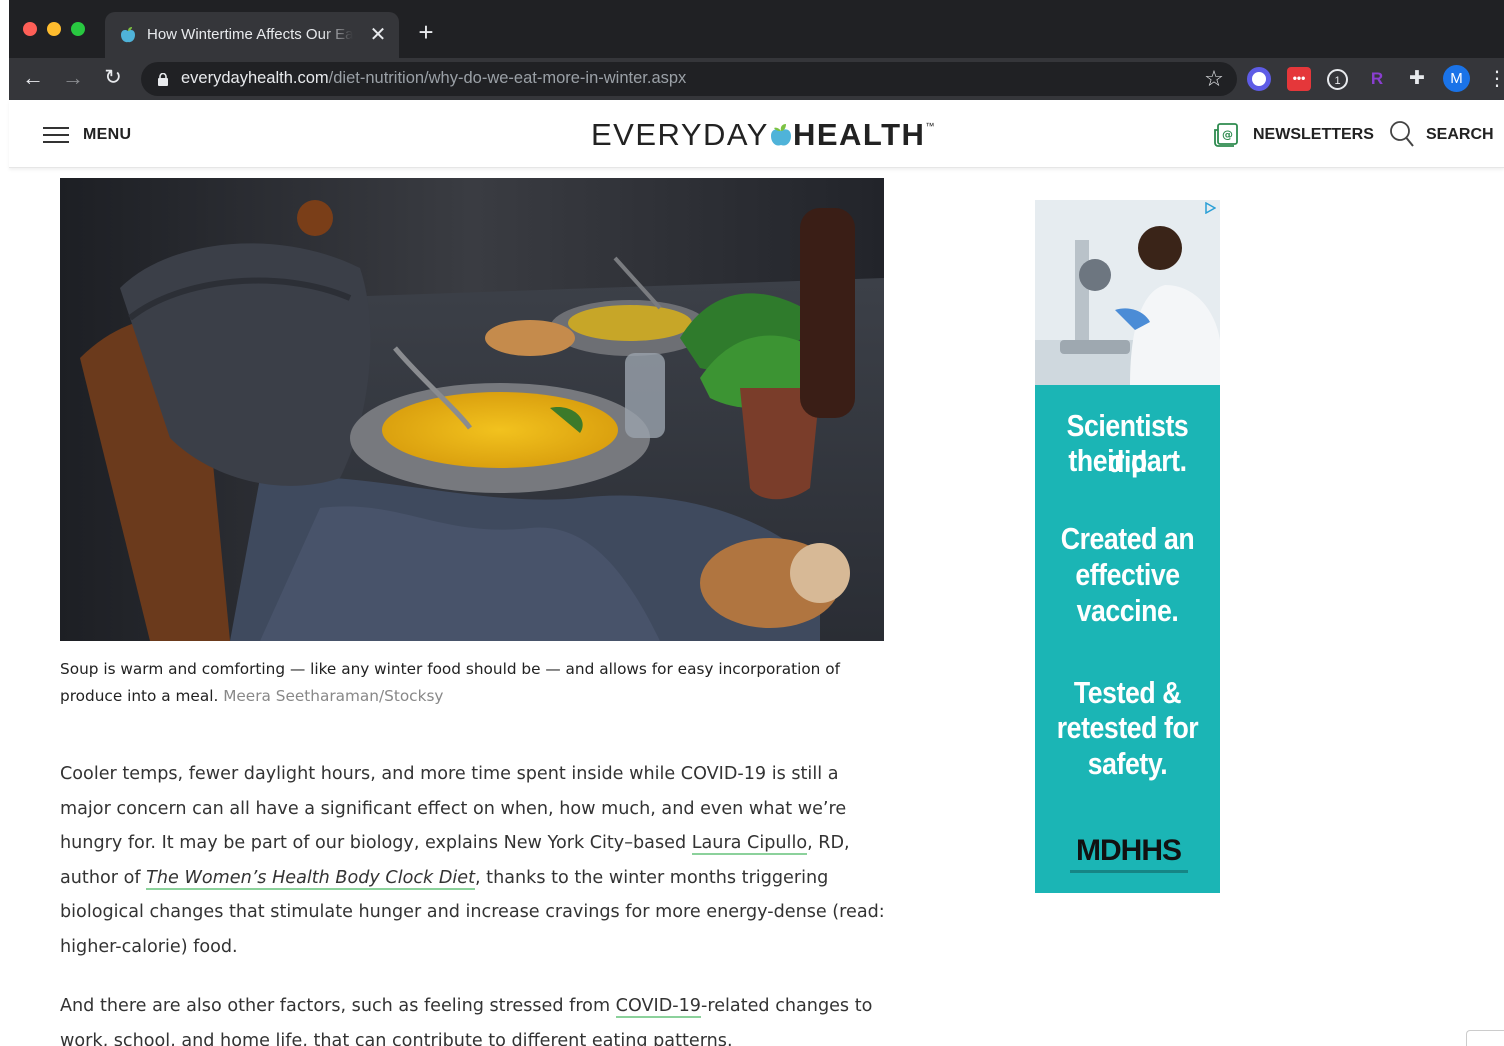 Image resolution: width=1504 pixels, height=1046 pixels. I want to click on ad-line-4: effective, so click(1127, 574).